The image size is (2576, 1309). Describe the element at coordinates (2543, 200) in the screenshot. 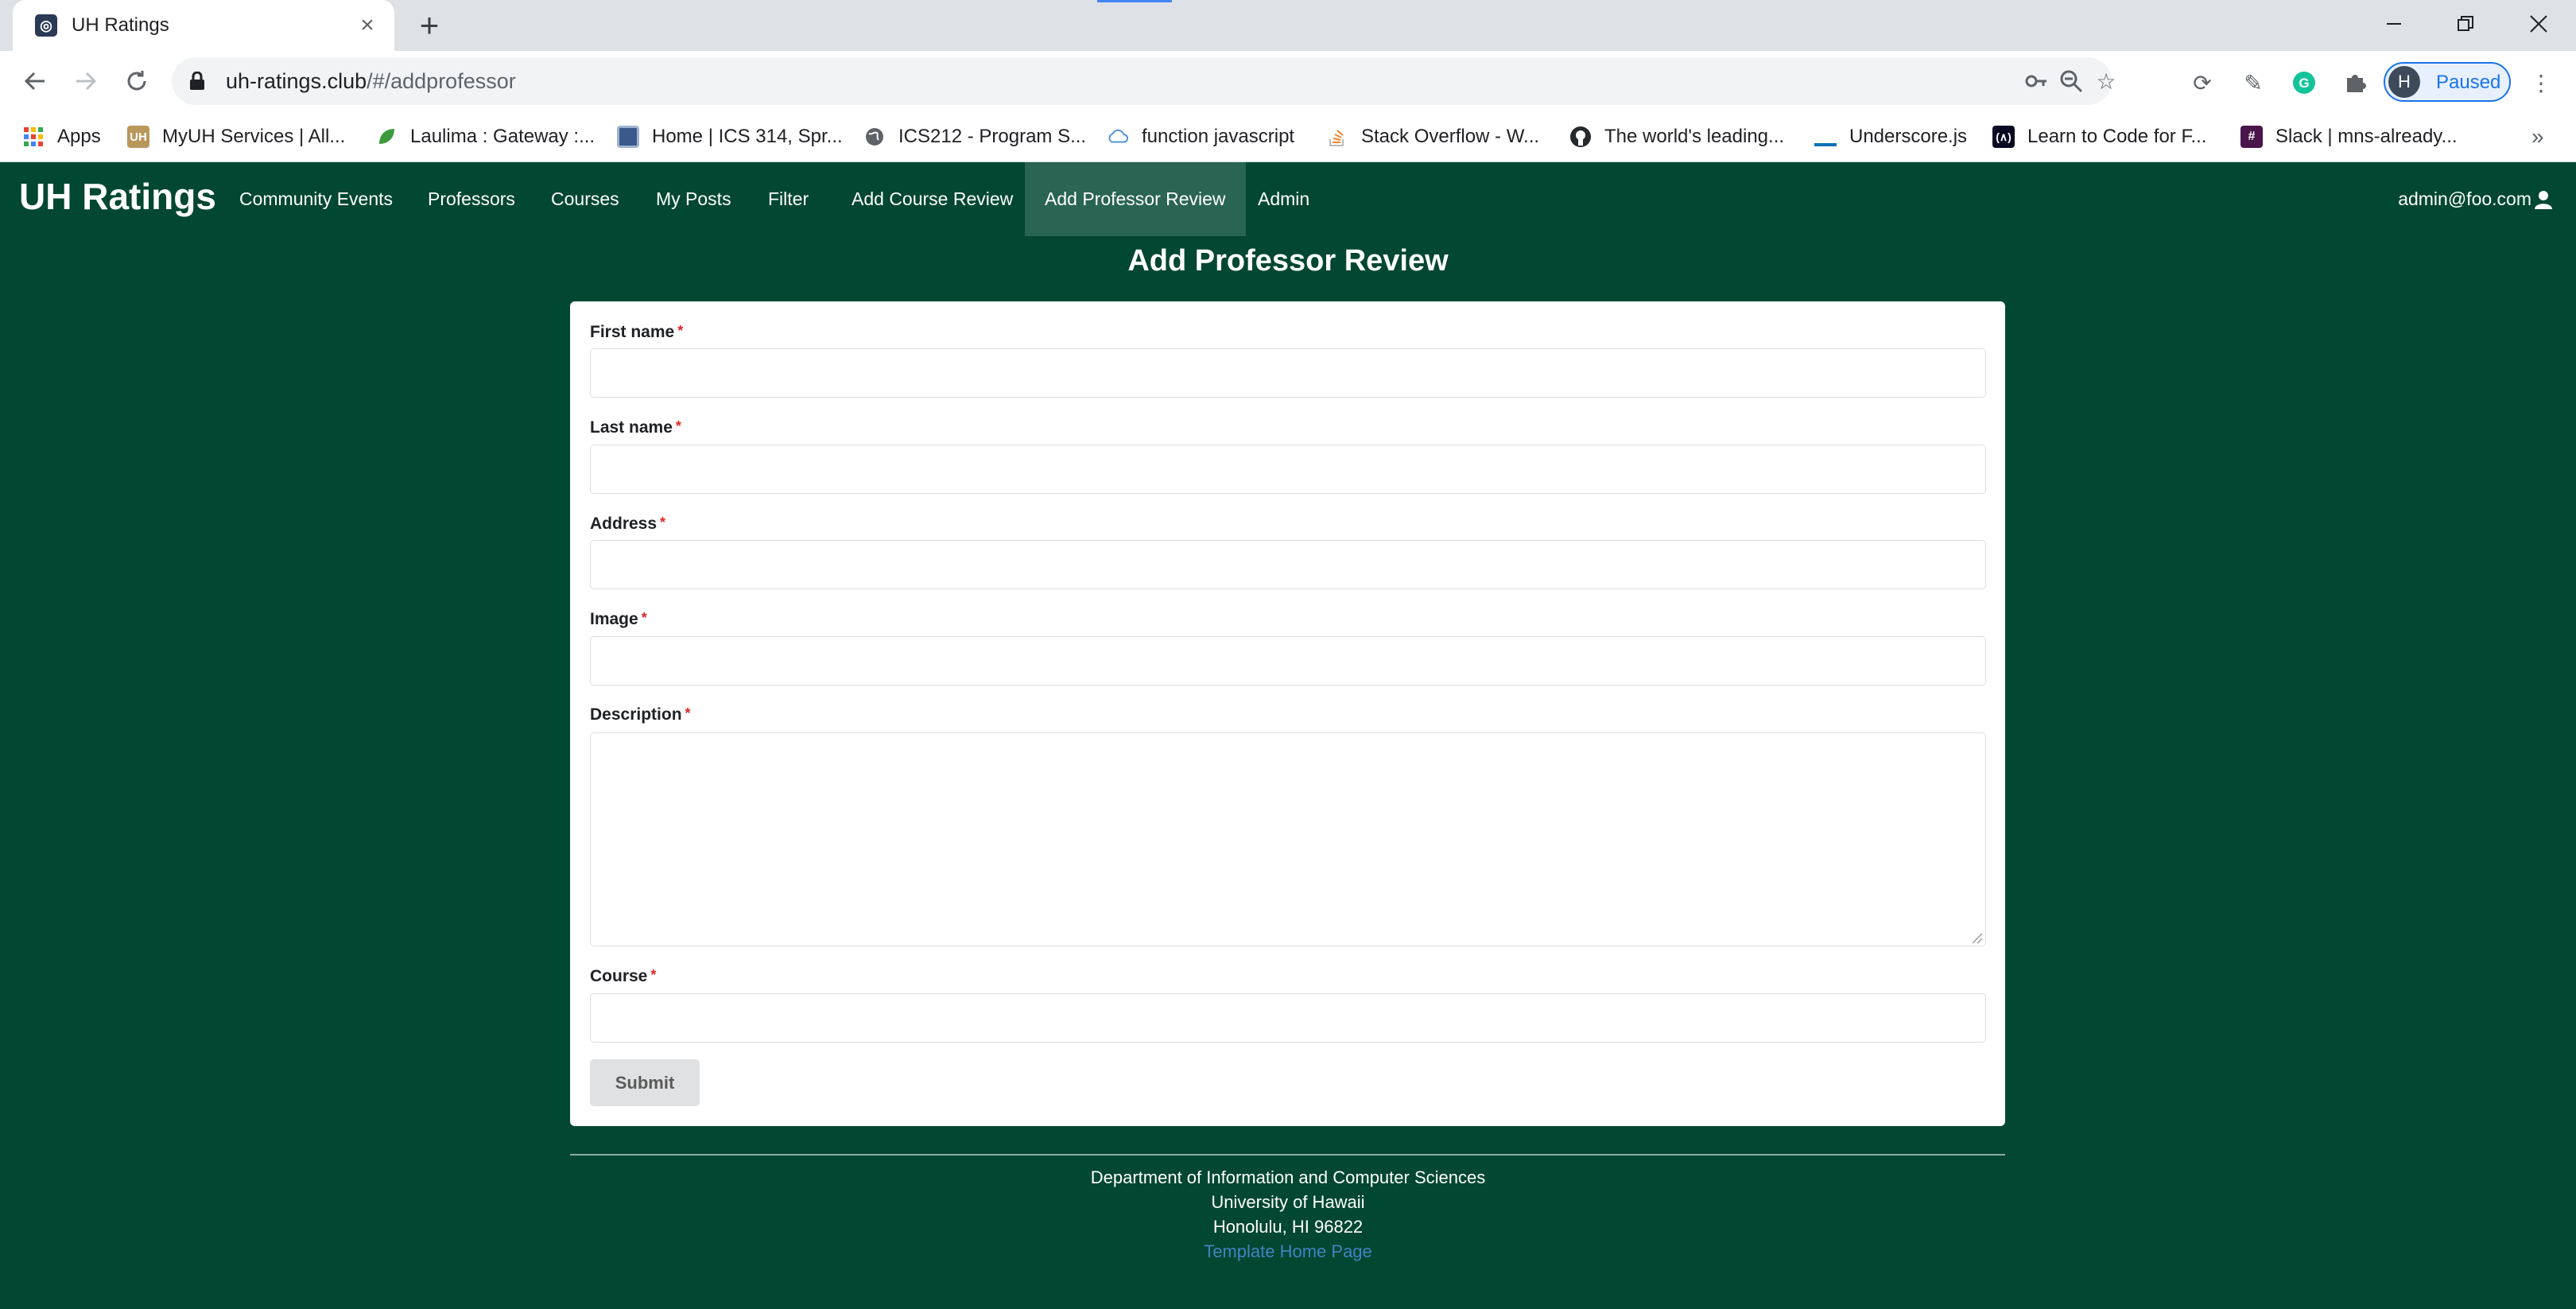

I see `user-icon` at that location.